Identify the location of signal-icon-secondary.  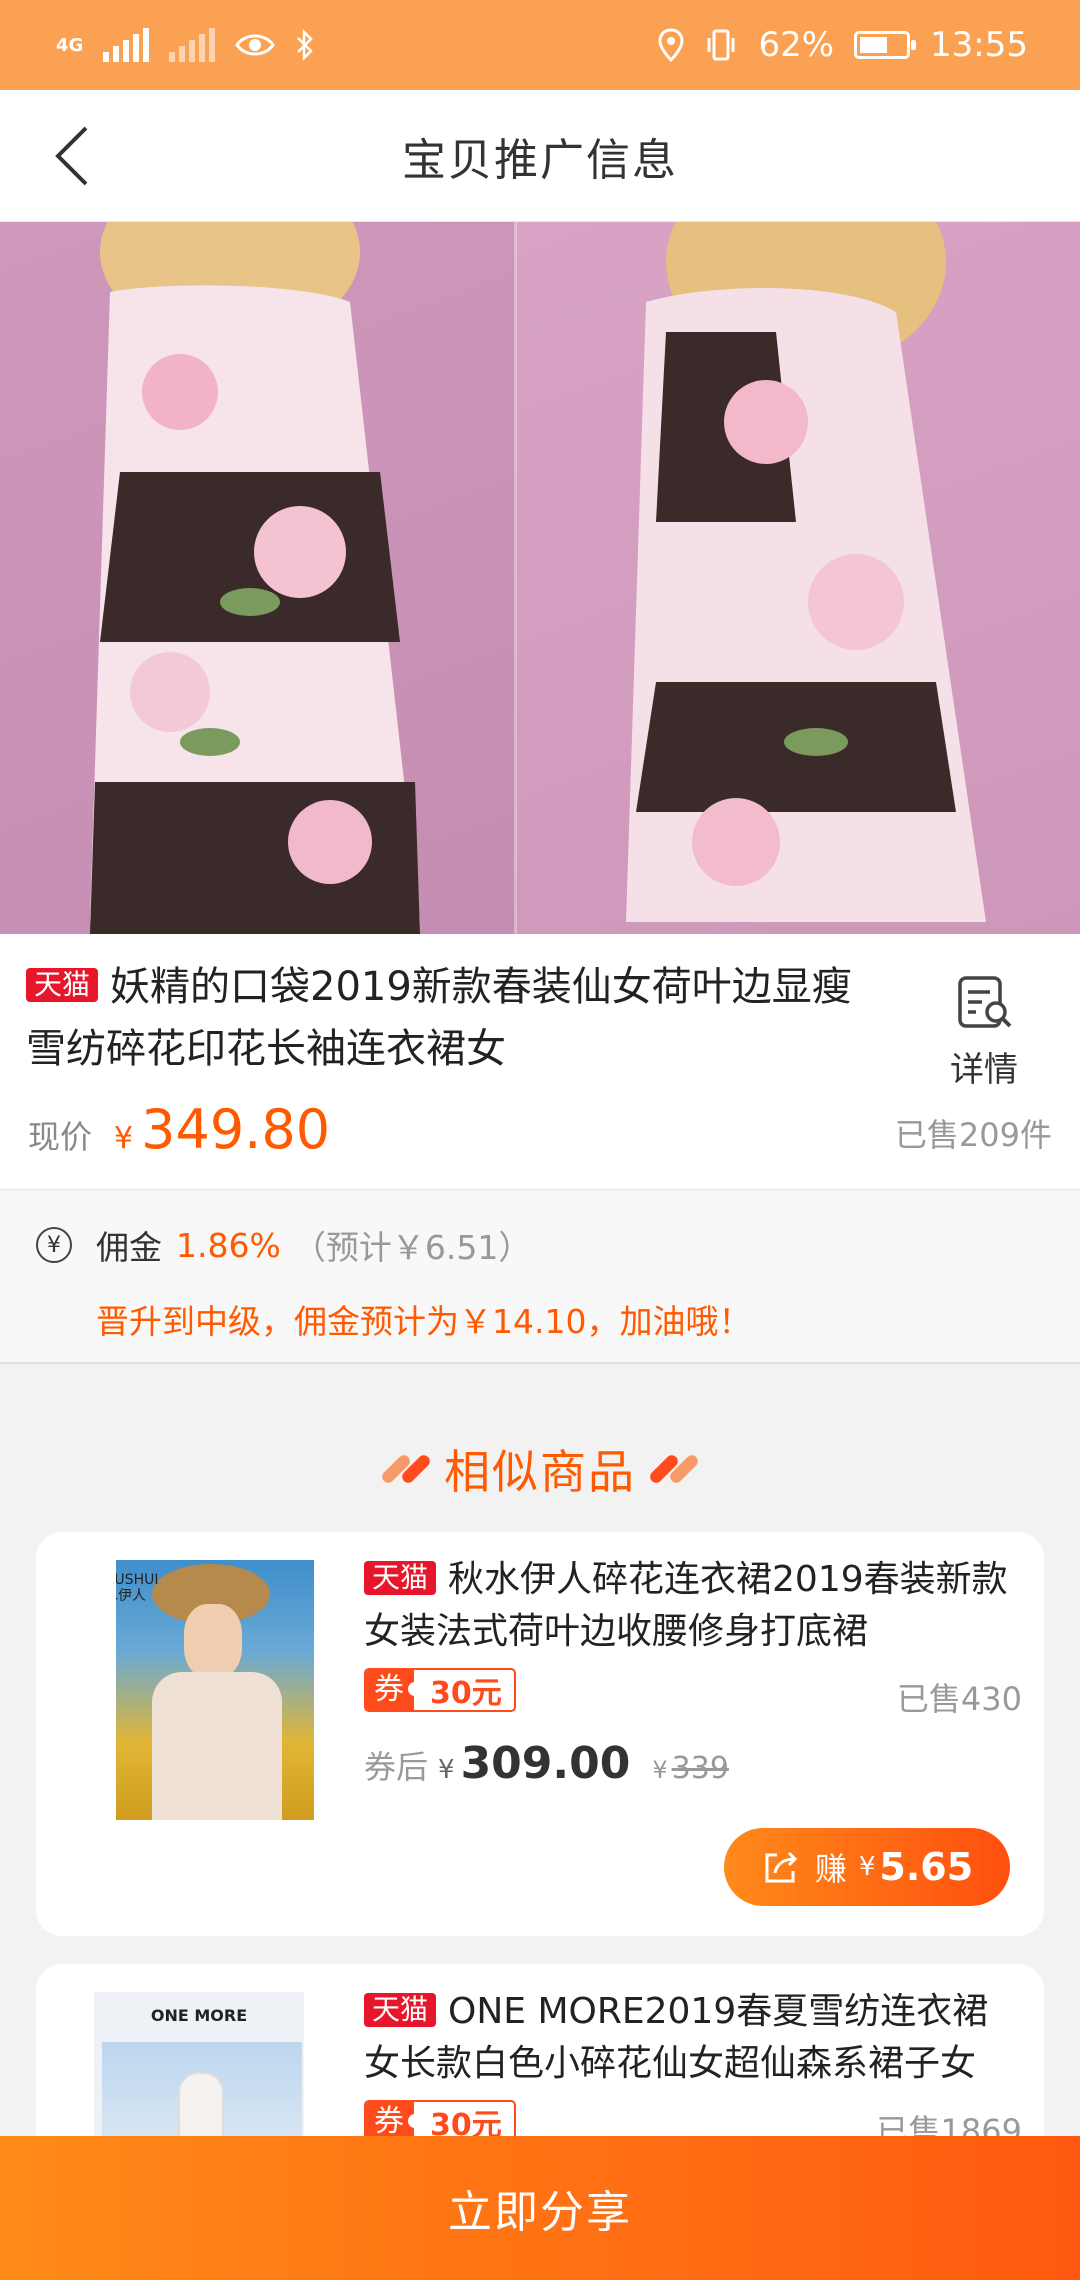
(192, 45).